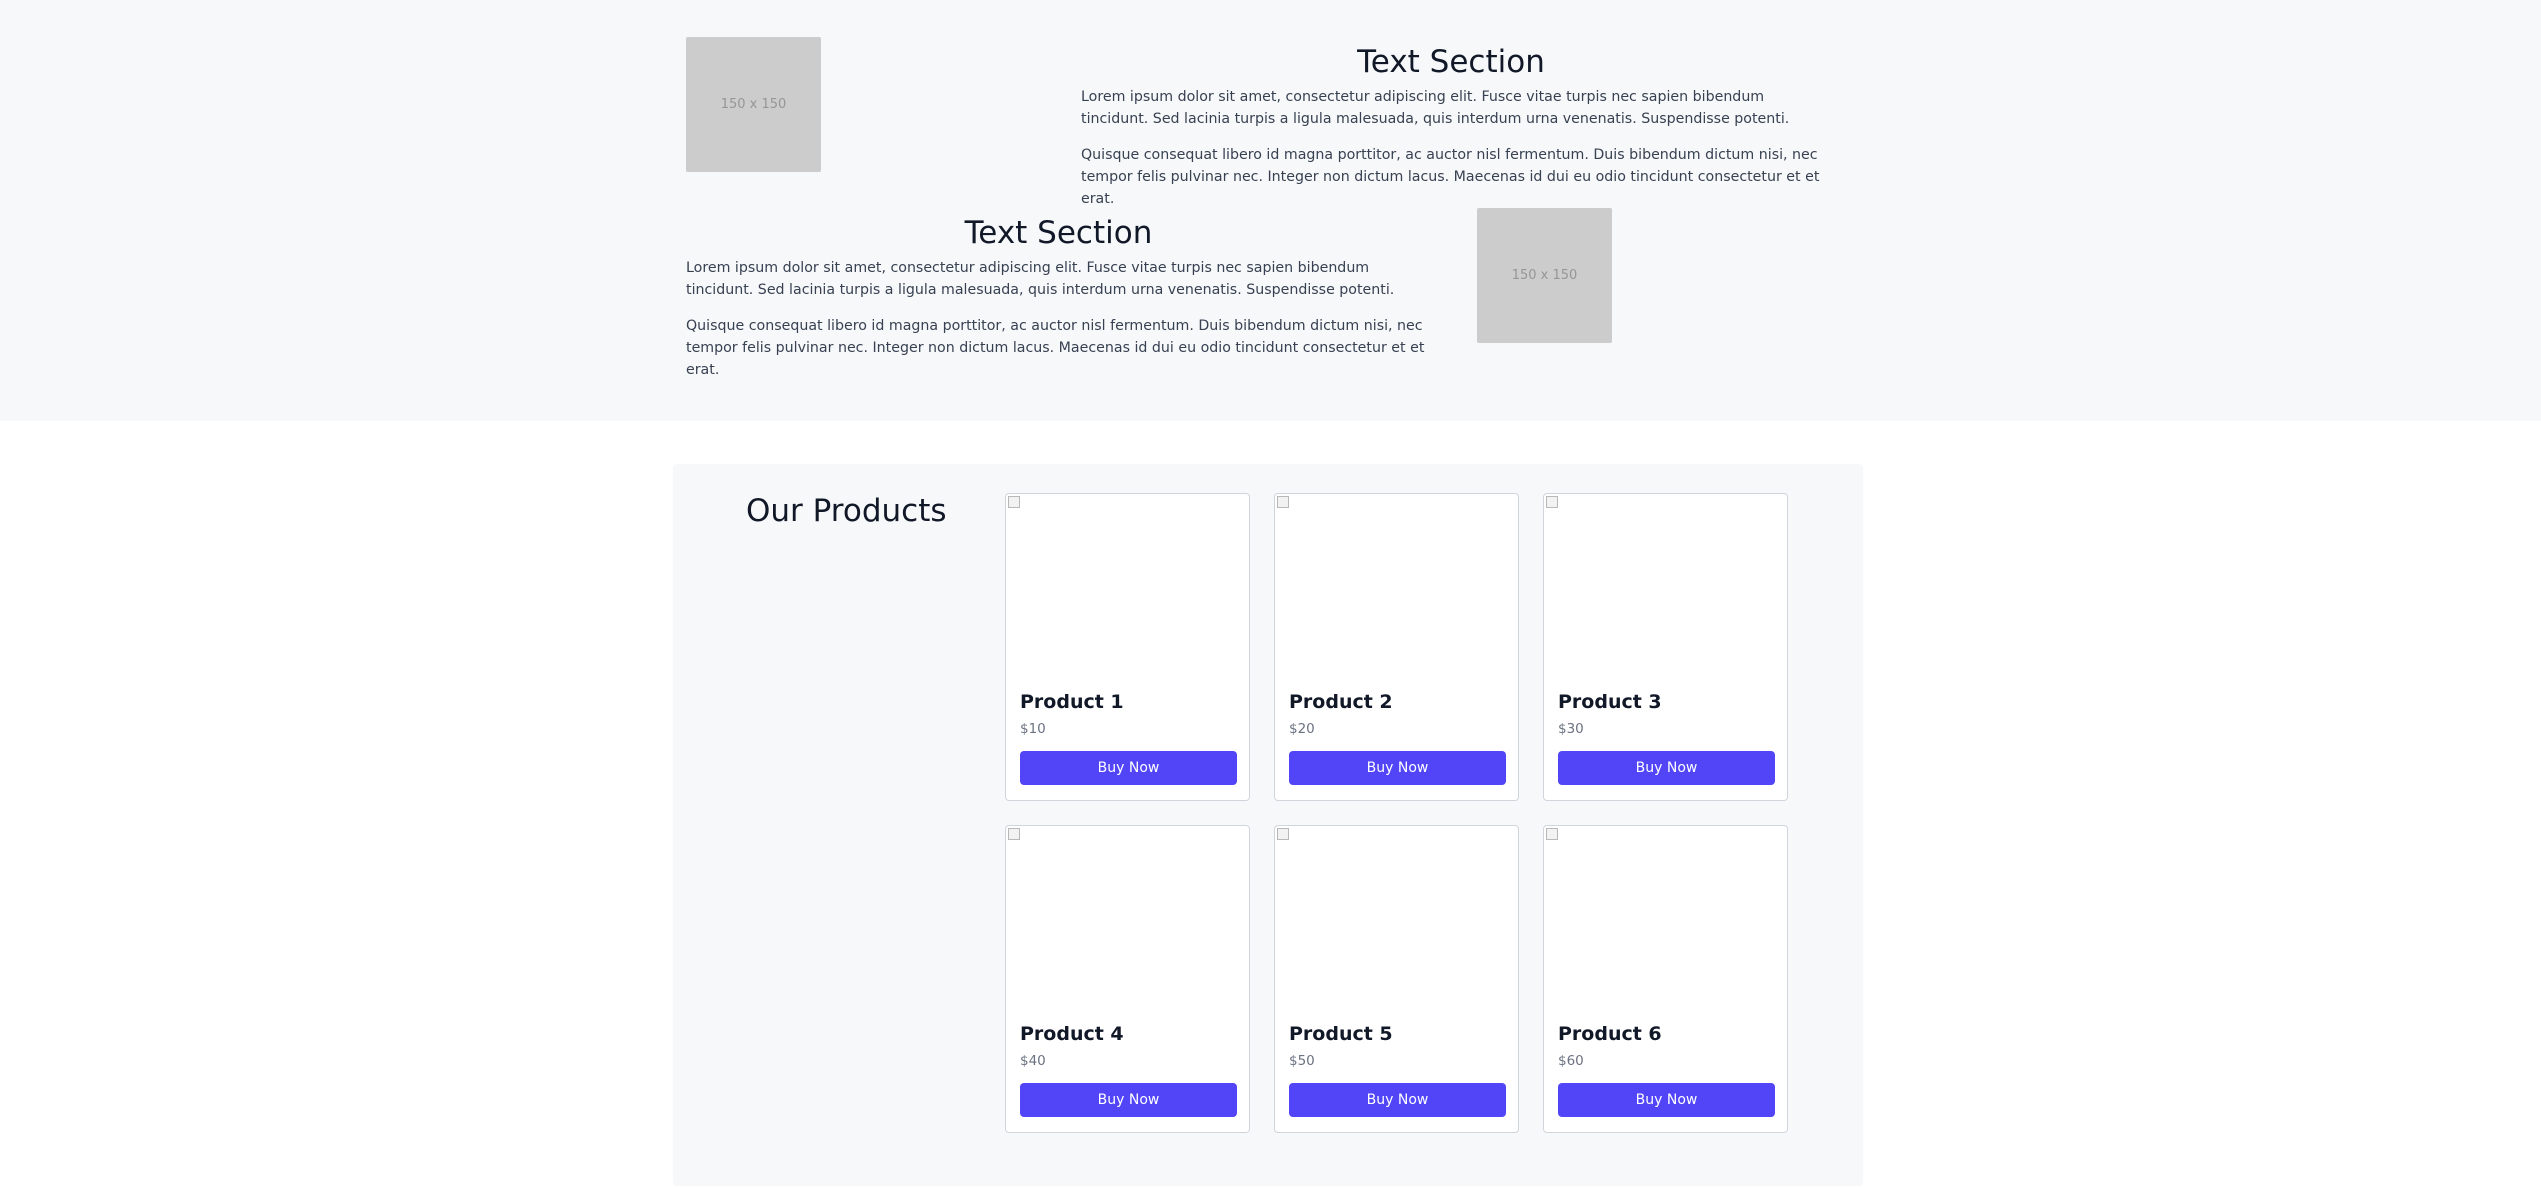  What do you see at coordinates (1610, 702) in the screenshot?
I see `product-name: Product 3` at bounding box center [1610, 702].